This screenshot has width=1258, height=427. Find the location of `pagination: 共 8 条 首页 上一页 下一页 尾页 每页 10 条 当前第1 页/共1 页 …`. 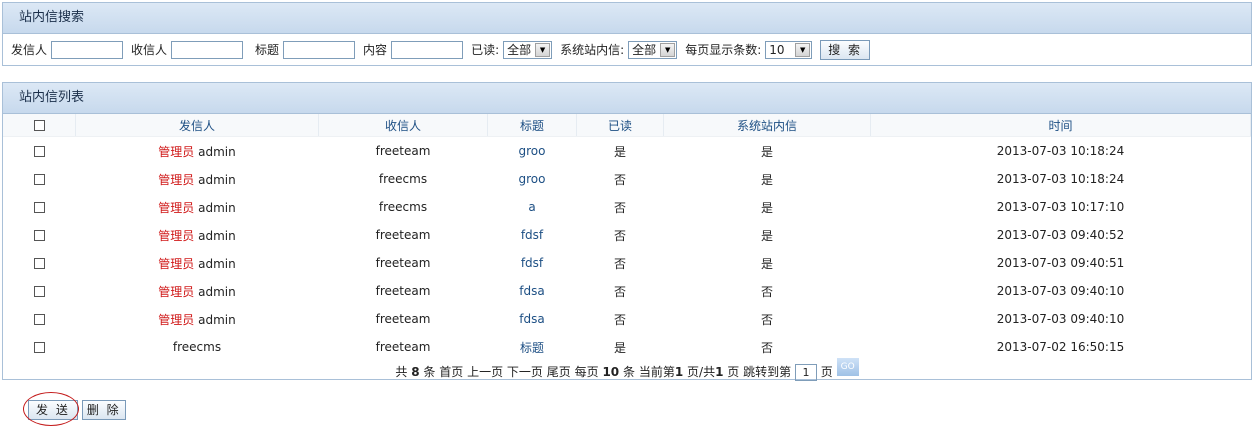

pagination: 共 8 条 首页 上一页 下一页 尾页 每页 10 条 当前第1 页/共1 页 … is located at coordinates (627, 372).